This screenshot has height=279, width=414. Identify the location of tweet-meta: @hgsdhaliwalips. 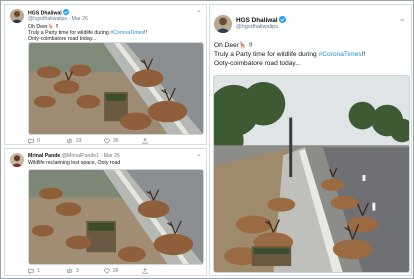
(257, 27).